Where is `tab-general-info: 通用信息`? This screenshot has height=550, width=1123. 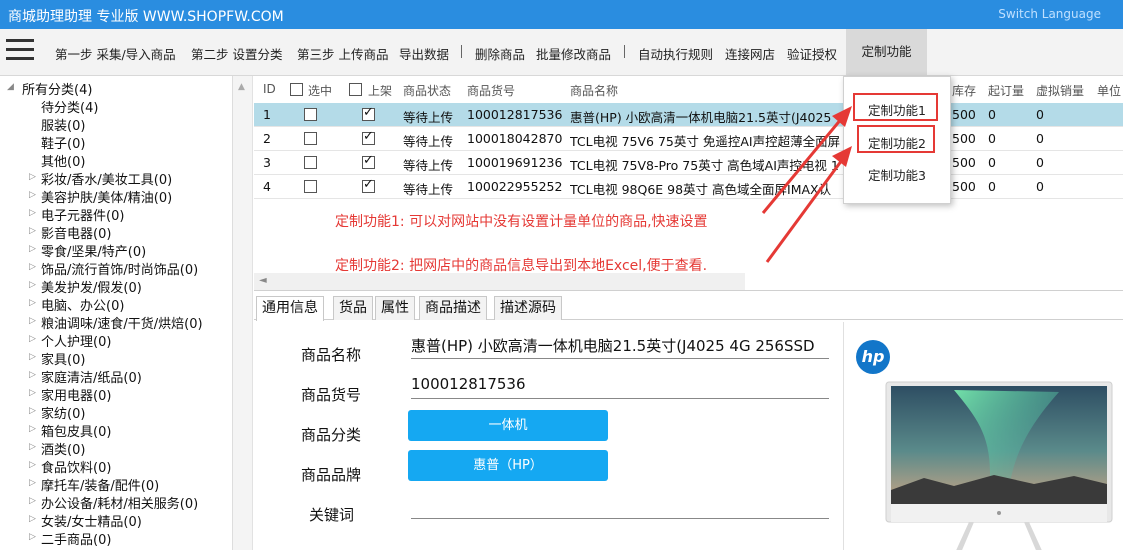 tab-general-info: 通用信息 is located at coordinates (290, 308).